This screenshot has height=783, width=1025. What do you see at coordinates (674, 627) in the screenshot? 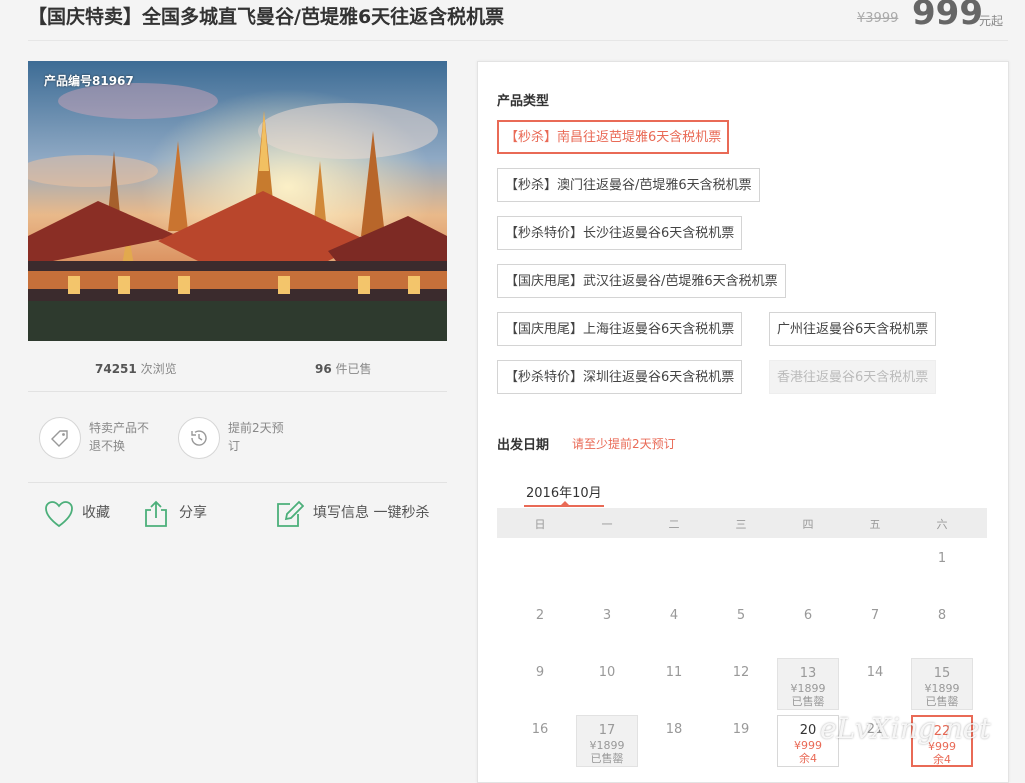
I see `calendar-day: 4` at bounding box center [674, 627].